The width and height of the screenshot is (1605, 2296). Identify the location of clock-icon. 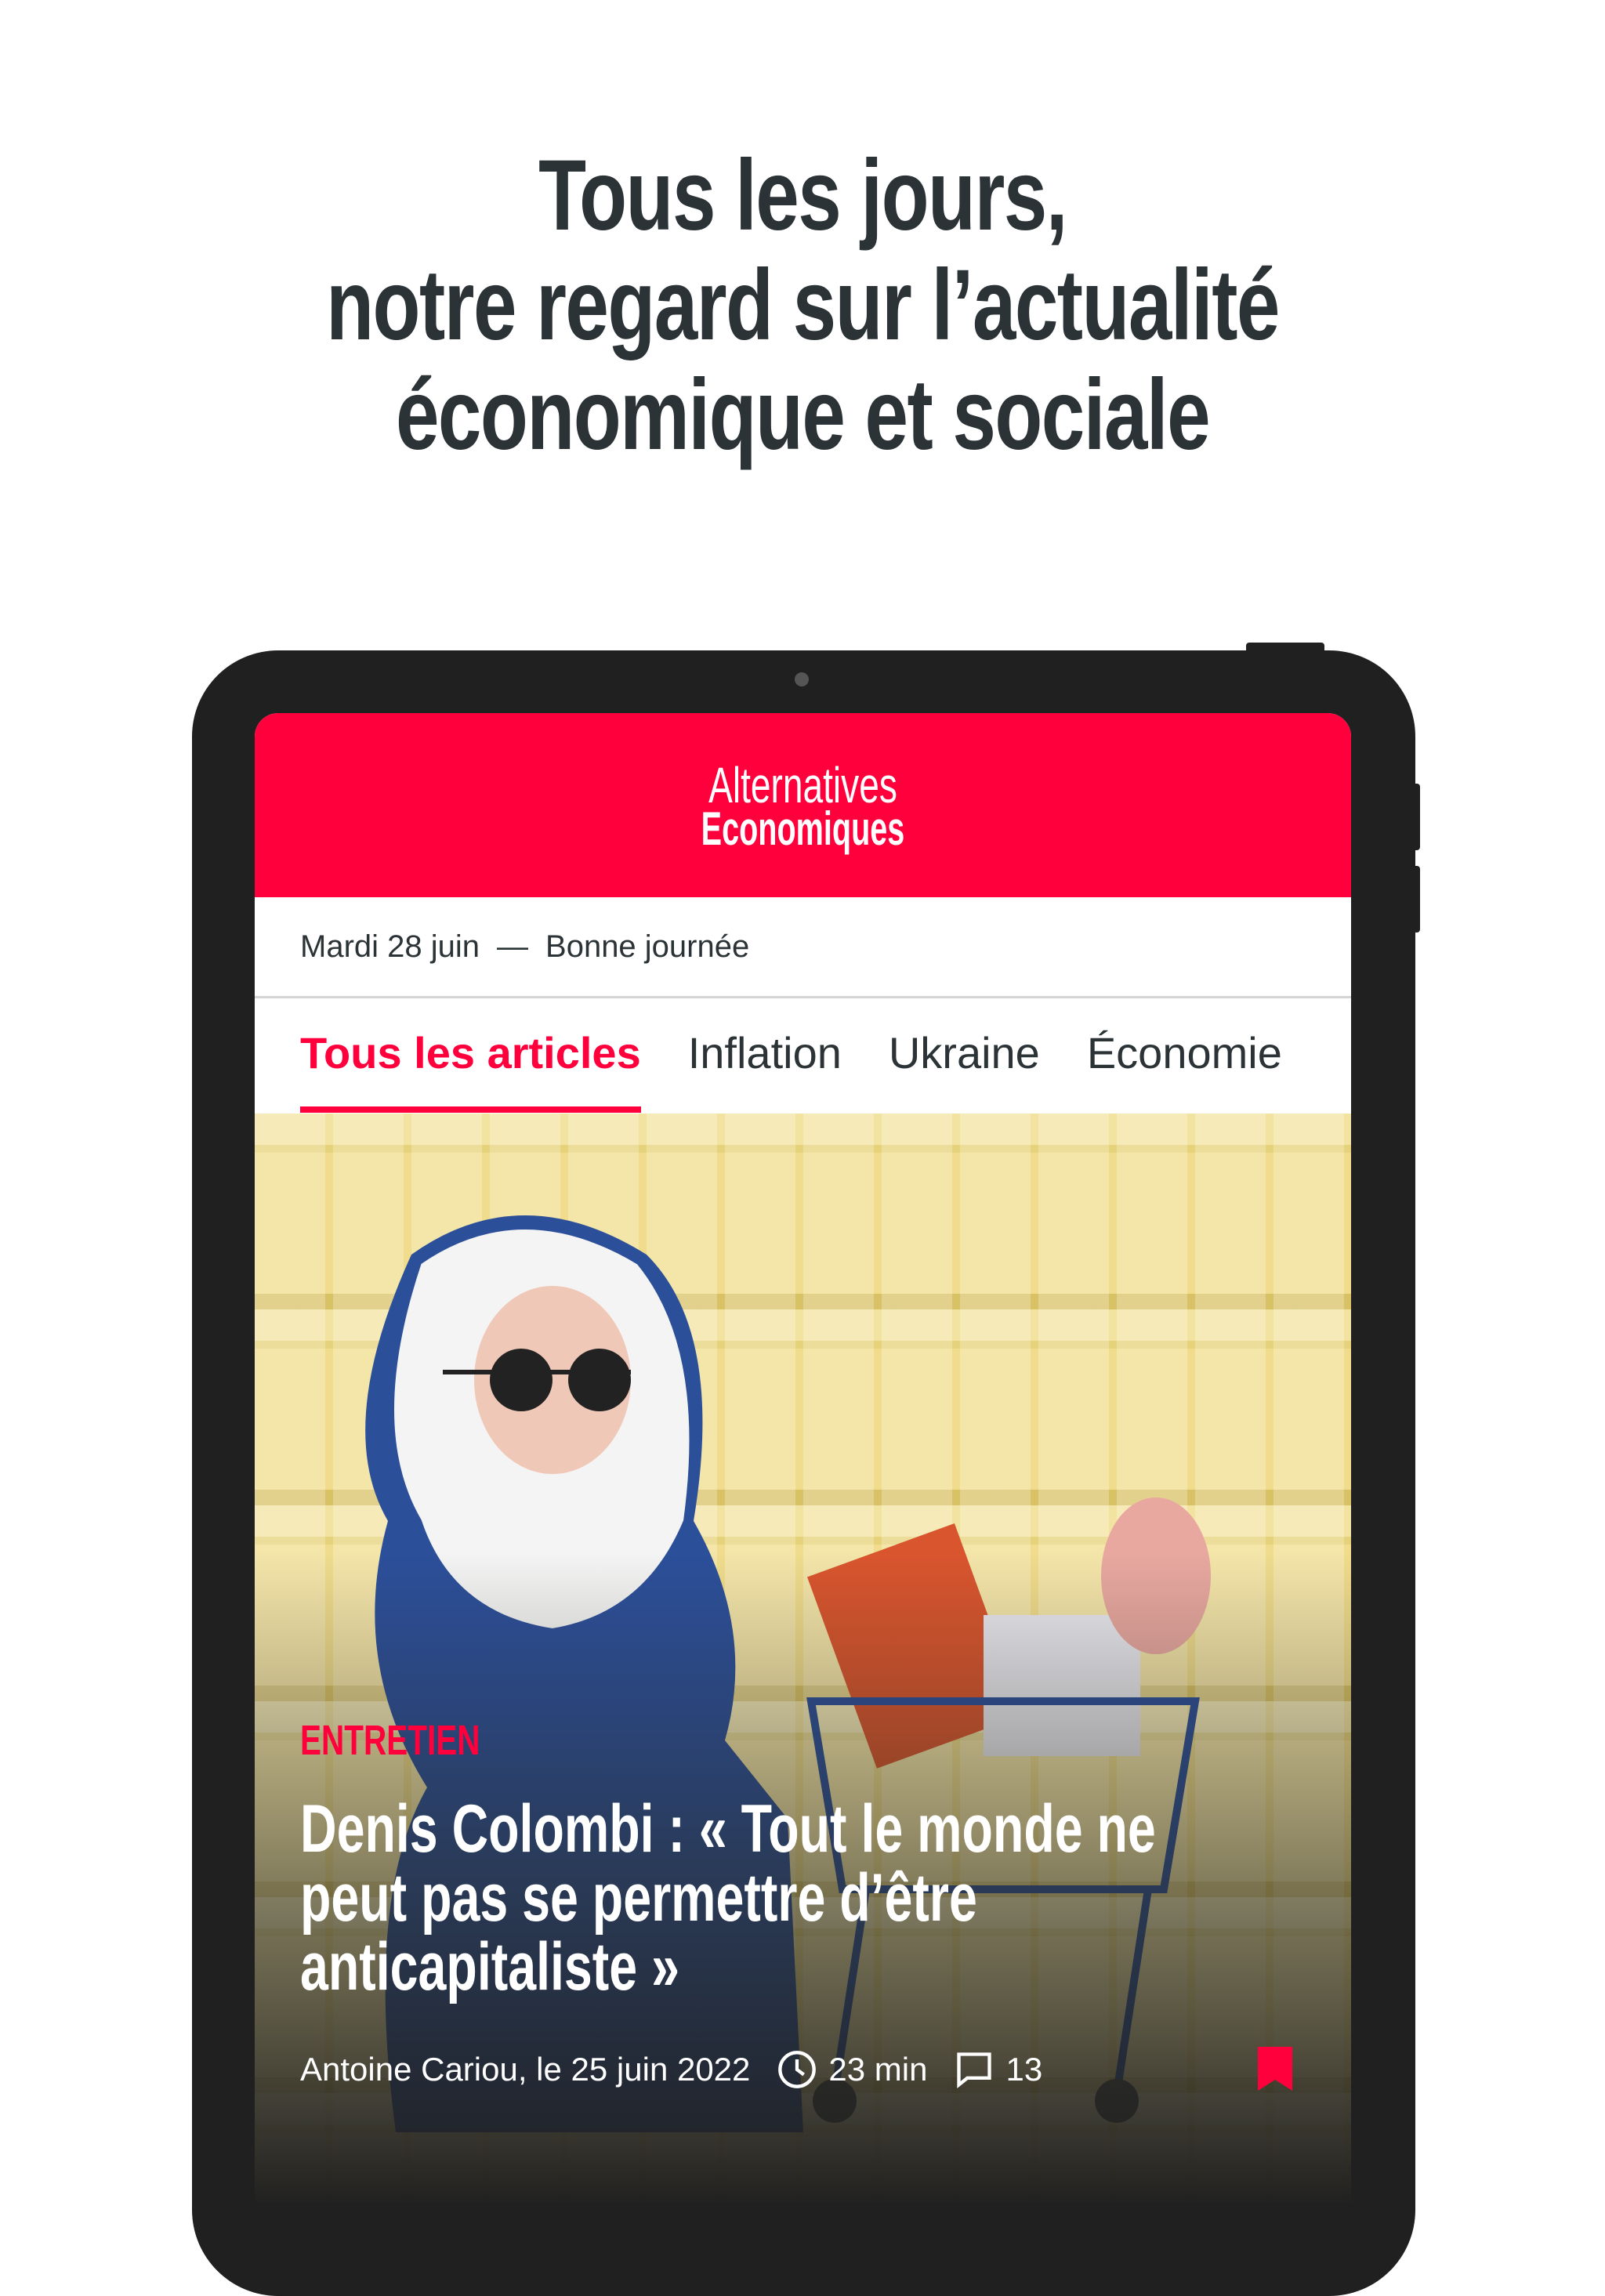
(797, 2069).